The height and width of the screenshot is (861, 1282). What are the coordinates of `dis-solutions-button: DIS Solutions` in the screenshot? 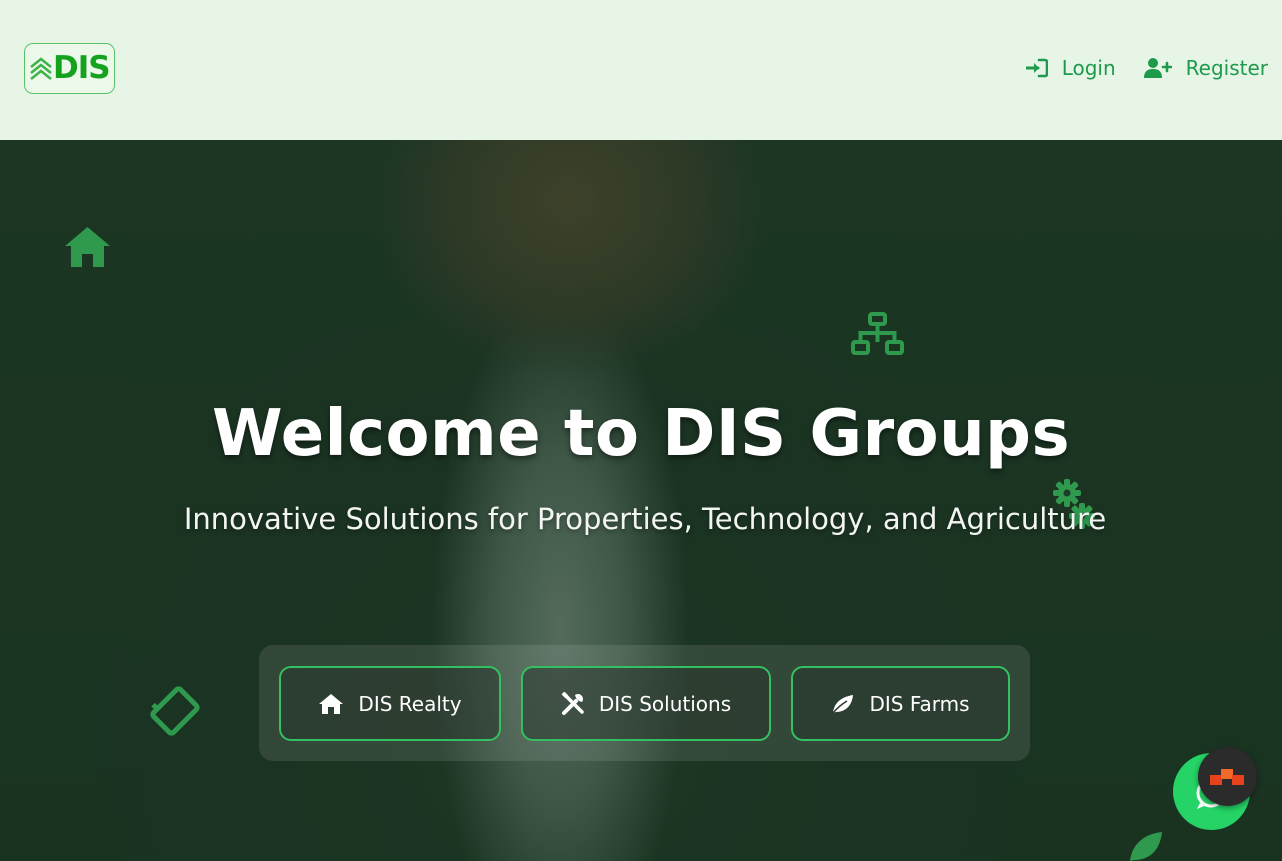 It's located at (646, 703).